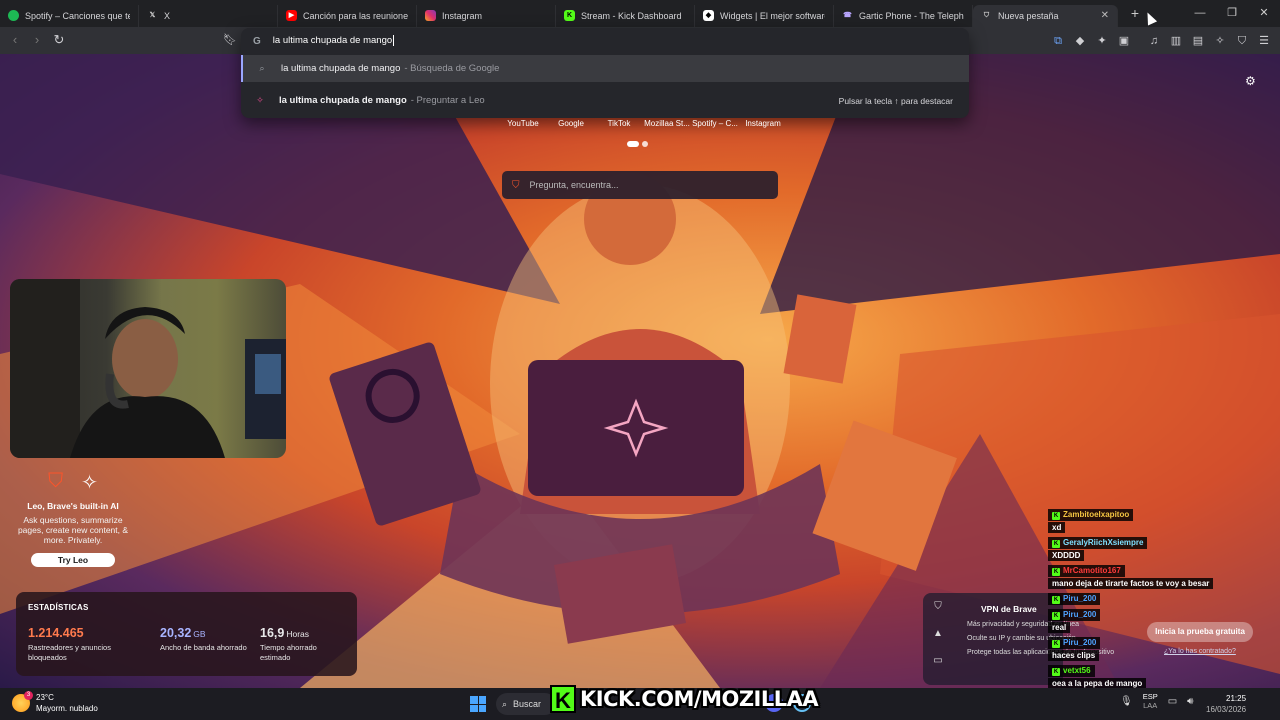 The width and height of the screenshot is (1280, 720). I want to click on tab-title: Spotify – Canciones que te gus, so click(77, 15).